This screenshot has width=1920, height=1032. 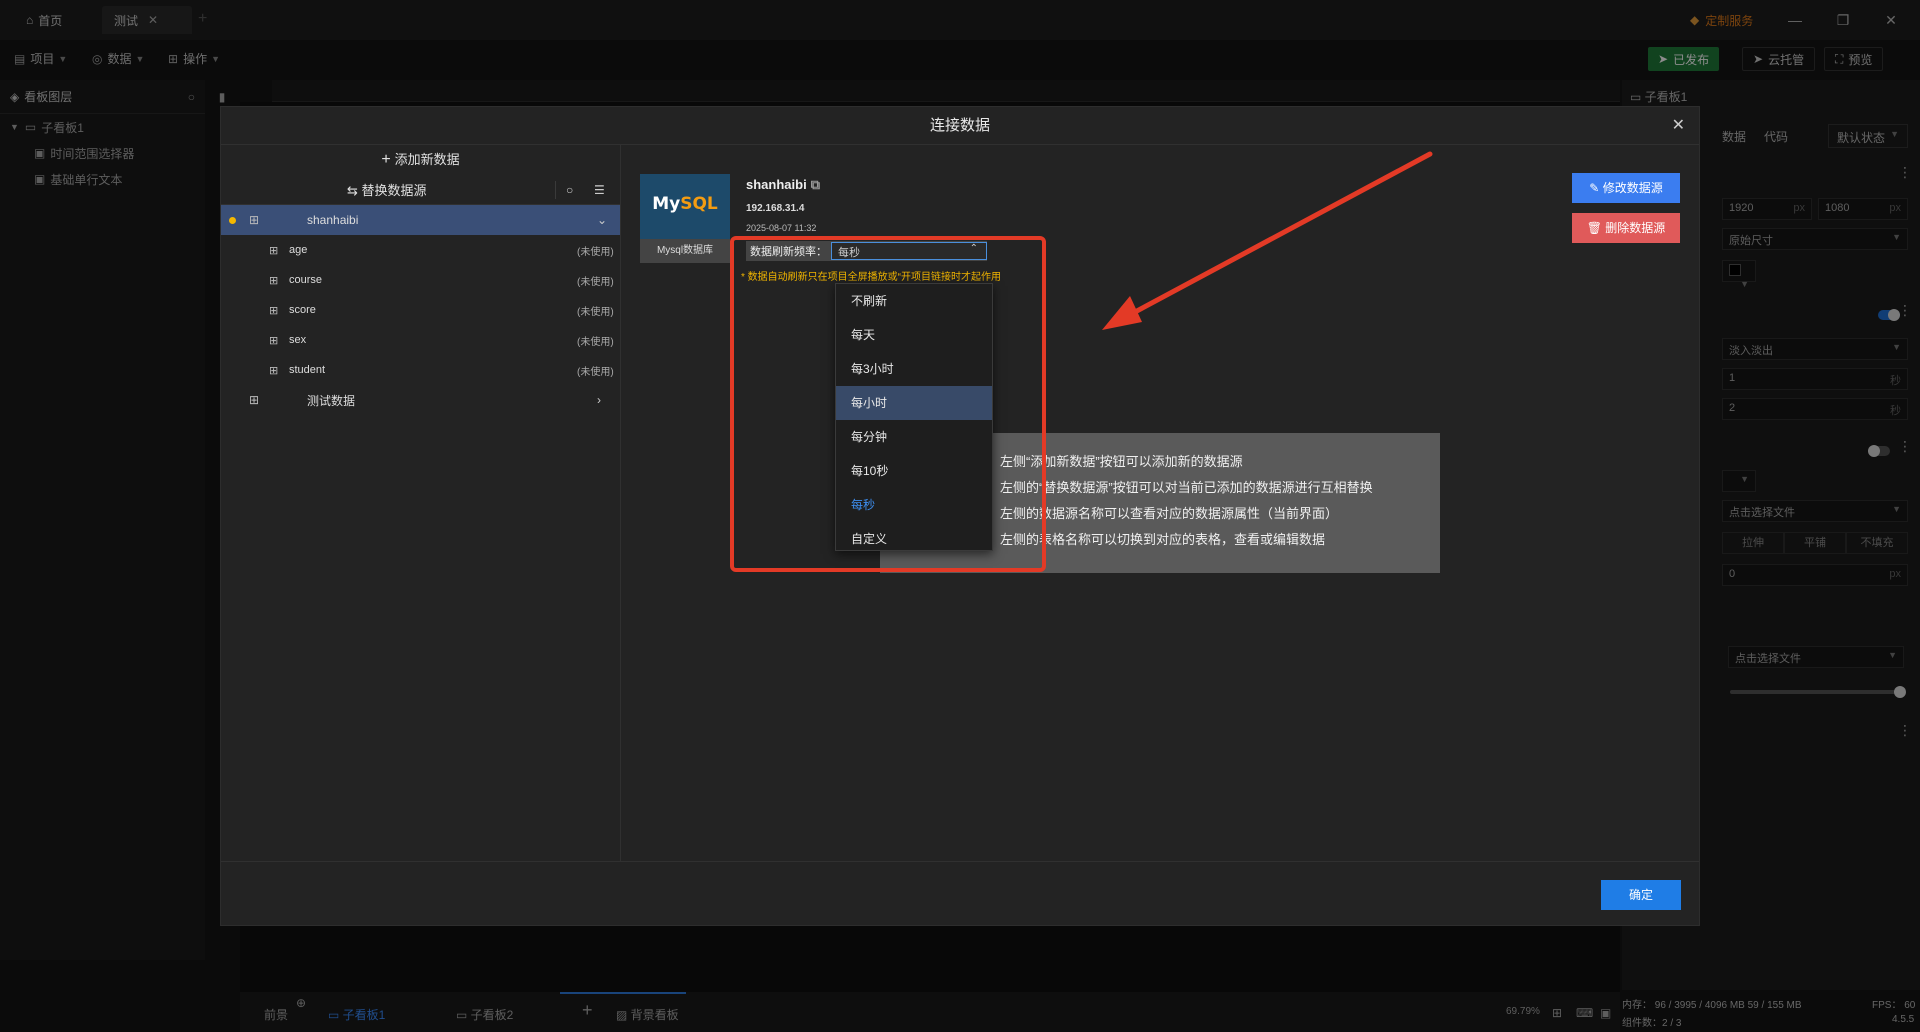 What do you see at coordinates (298, 250) in the screenshot?
I see `table-name: age` at bounding box center [298, 250].